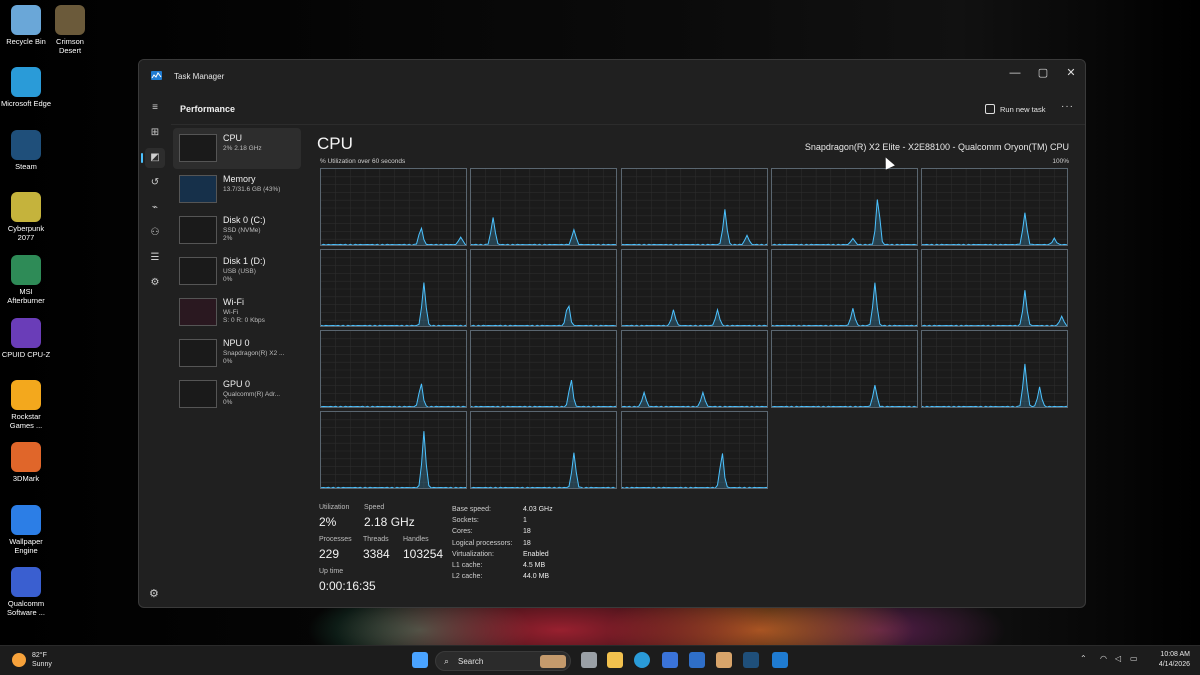 This screenshot has height=675, width=1200. I want to click on more-options-button: ···, so click(1067, 106).